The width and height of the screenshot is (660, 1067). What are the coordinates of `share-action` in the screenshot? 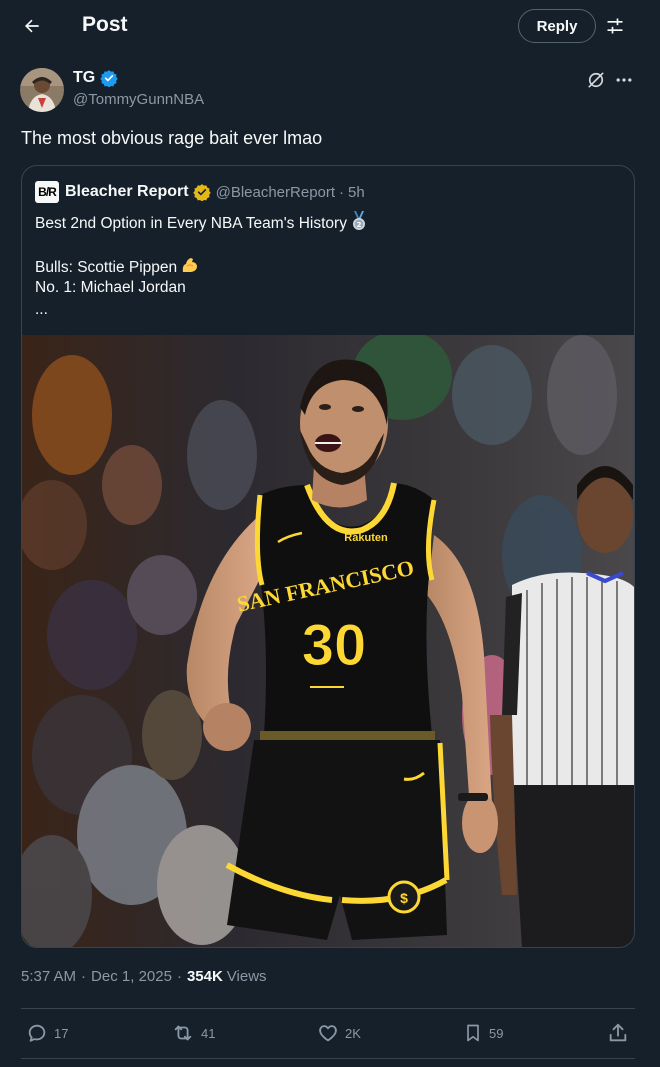 It's located at (618, 1033).